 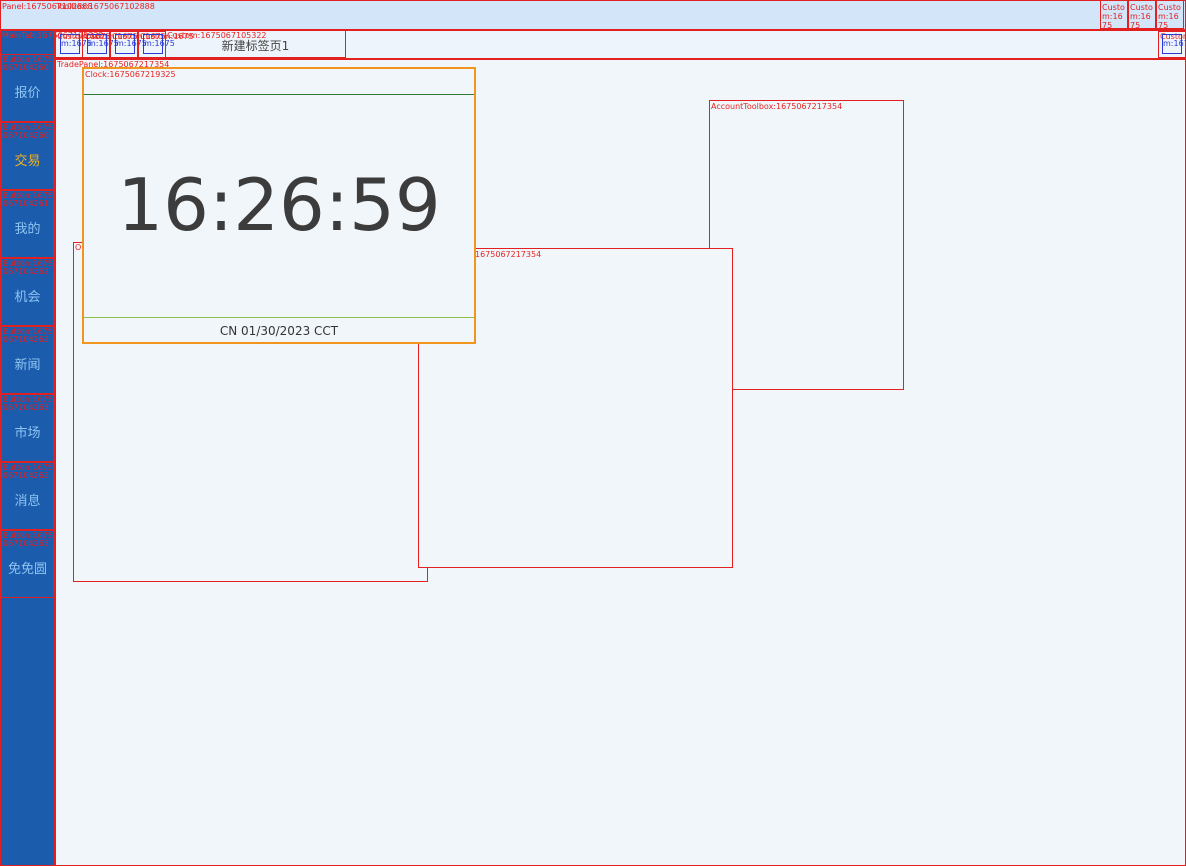 I want to click on main-tab-label: MainTab:1675067105322, so click(x=53, y=35).